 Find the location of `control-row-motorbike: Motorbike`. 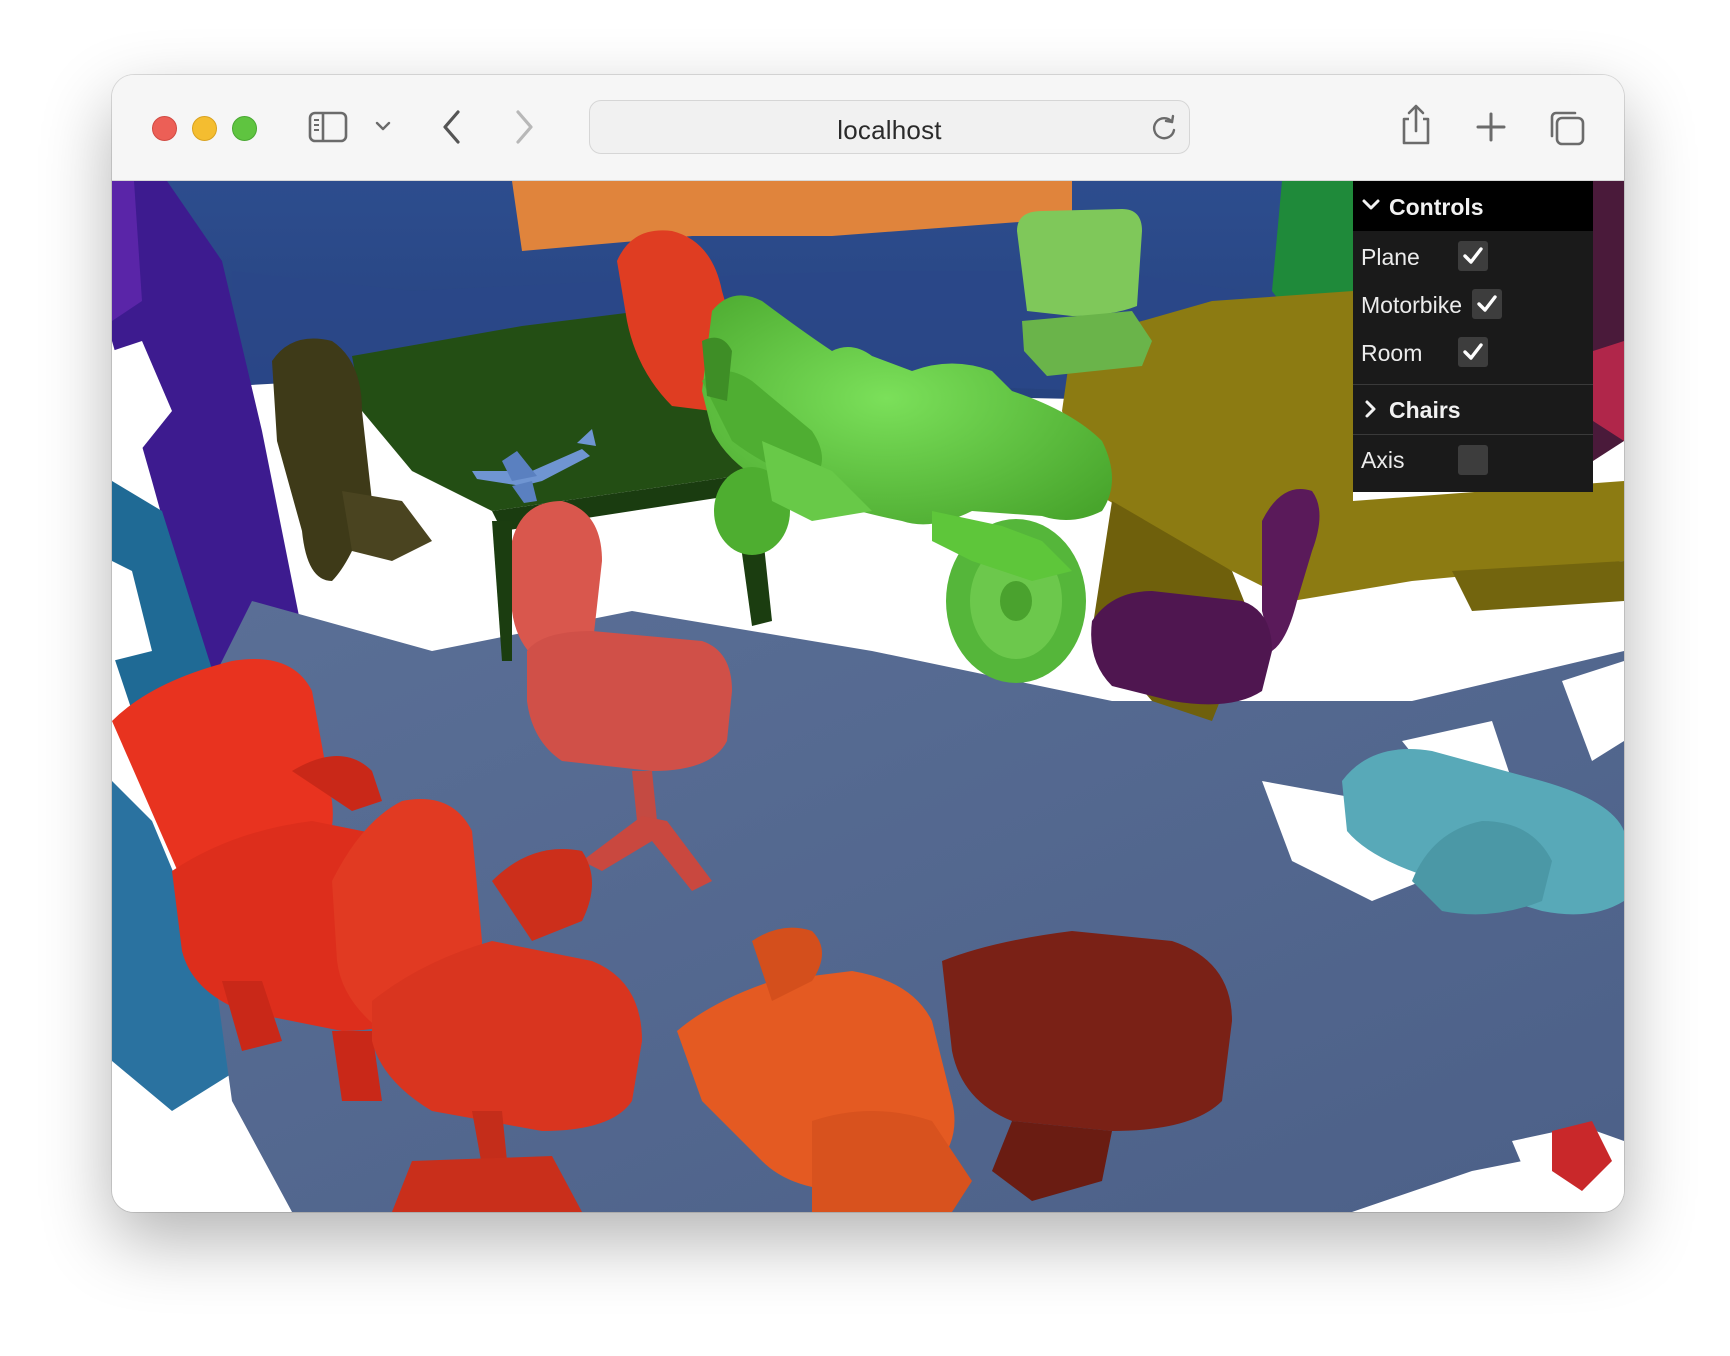

control-row-motorbike: Motorbike is located at coordinates (1473, 304).